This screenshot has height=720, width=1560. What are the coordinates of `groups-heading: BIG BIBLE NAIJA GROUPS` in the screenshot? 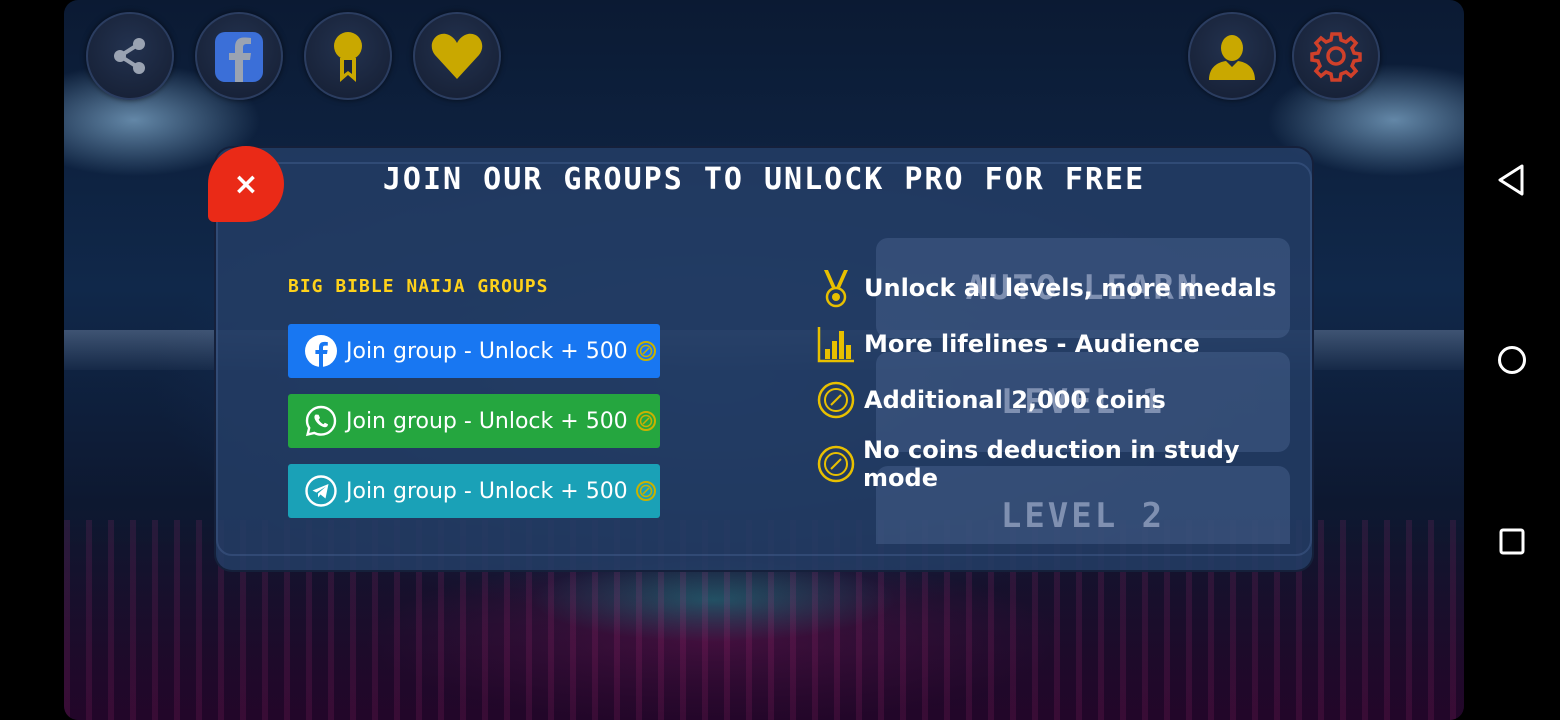 It's located at (418, 286).